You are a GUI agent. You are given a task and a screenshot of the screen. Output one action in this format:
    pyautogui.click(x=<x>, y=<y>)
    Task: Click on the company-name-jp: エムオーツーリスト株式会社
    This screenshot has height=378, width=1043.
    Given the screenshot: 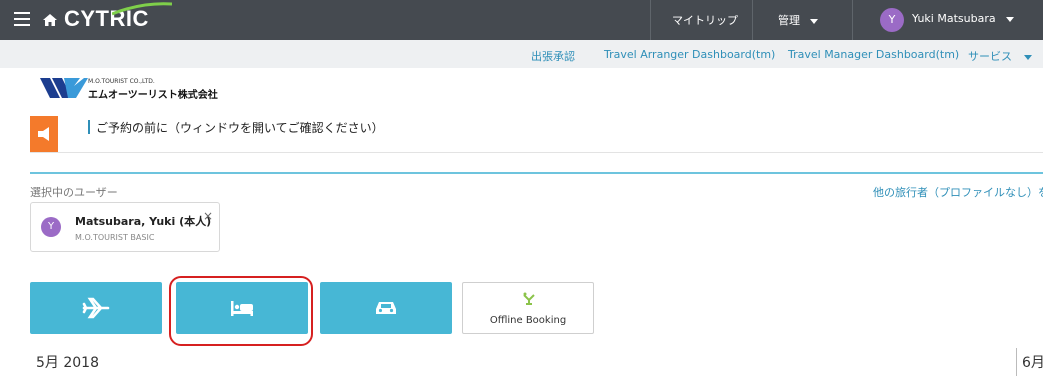 What is the action you would take?
    pyautogui.click(x=153, y=95)
    